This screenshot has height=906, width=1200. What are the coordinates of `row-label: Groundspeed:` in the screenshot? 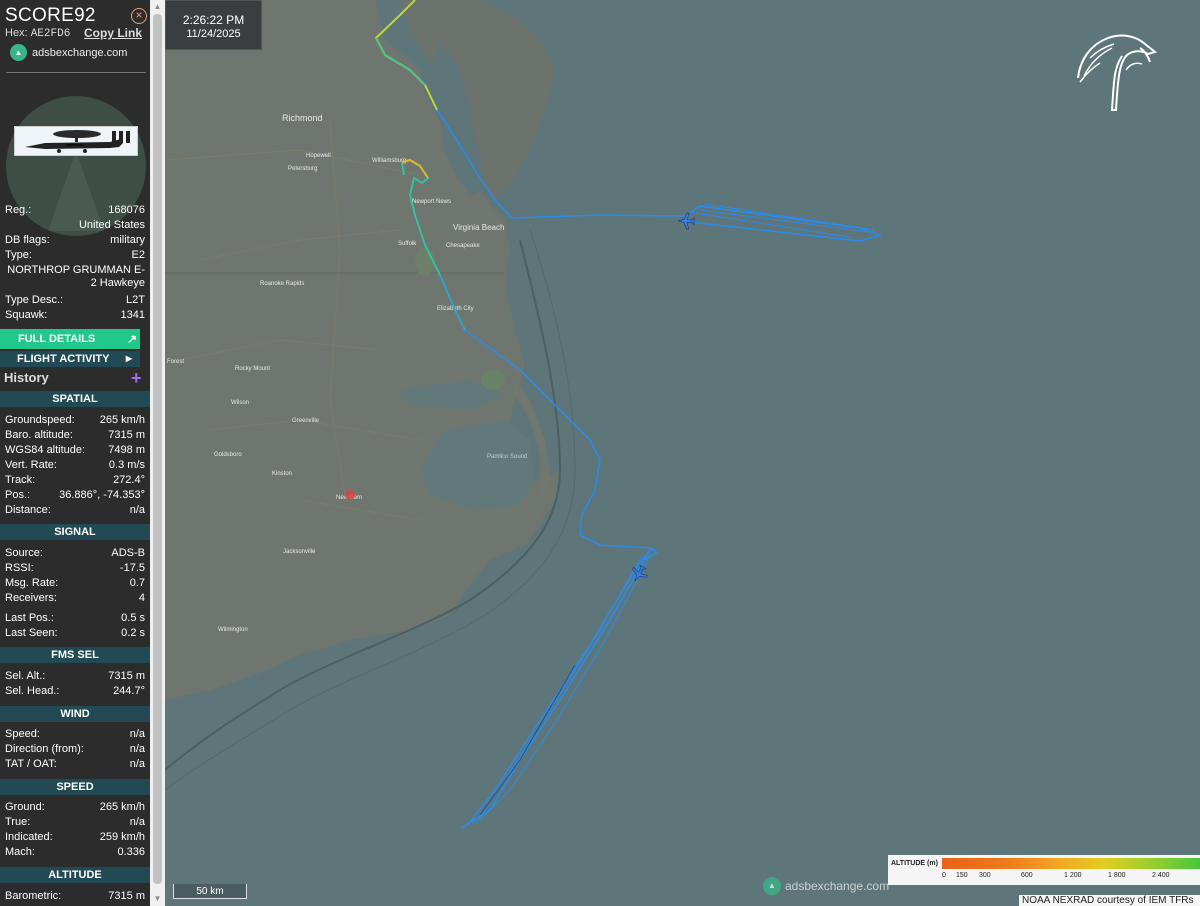 It's located at (40, 420).